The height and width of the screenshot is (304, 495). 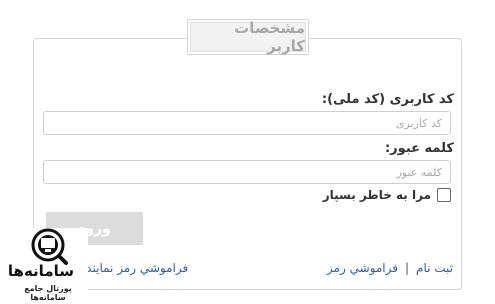 I want to click on account-links: ثبت نام | فراموشي رمز, so click(x=390, y=268).